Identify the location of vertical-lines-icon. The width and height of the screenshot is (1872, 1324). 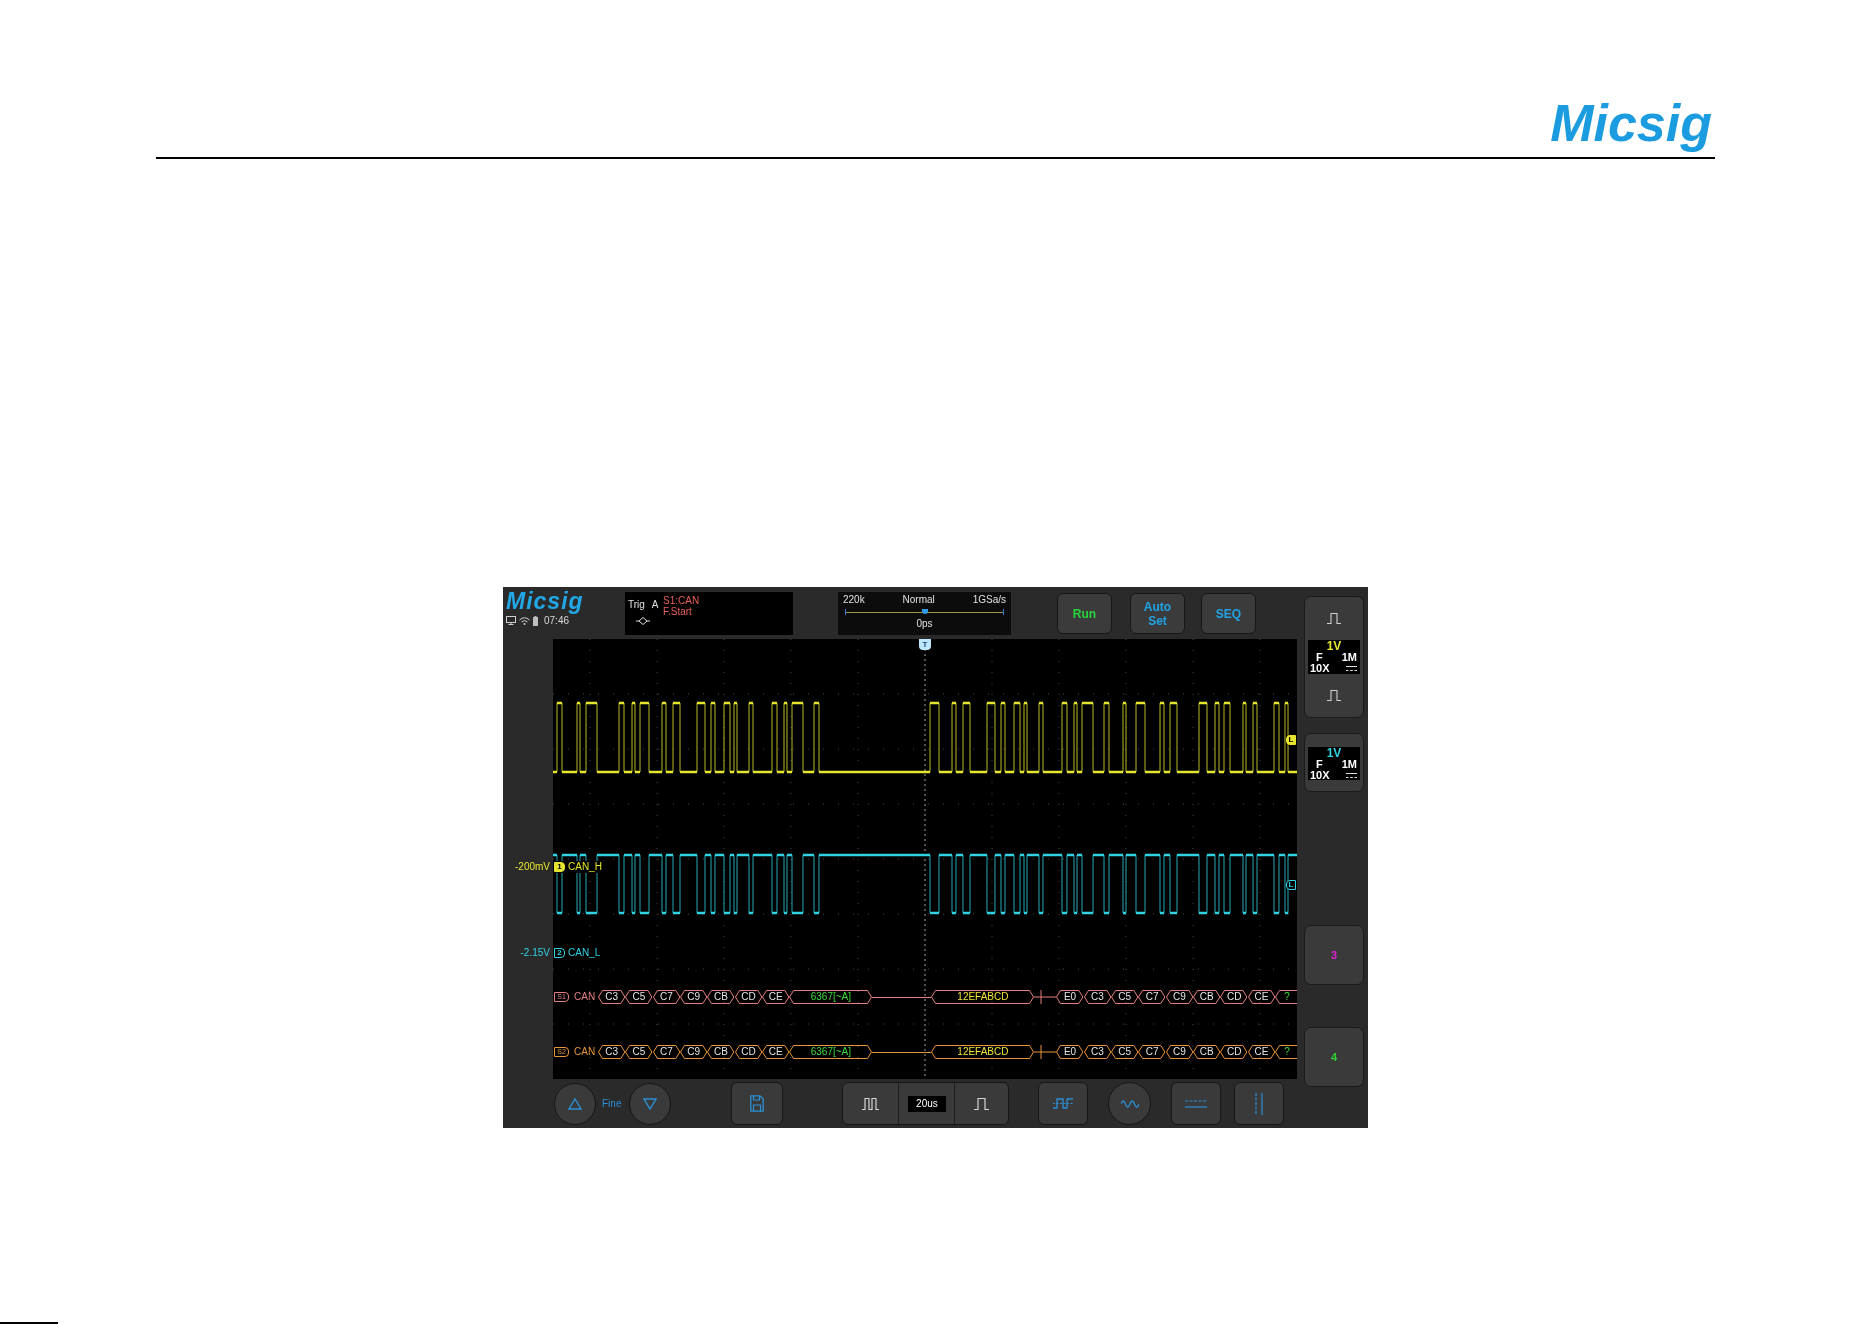
(1259, 1103).